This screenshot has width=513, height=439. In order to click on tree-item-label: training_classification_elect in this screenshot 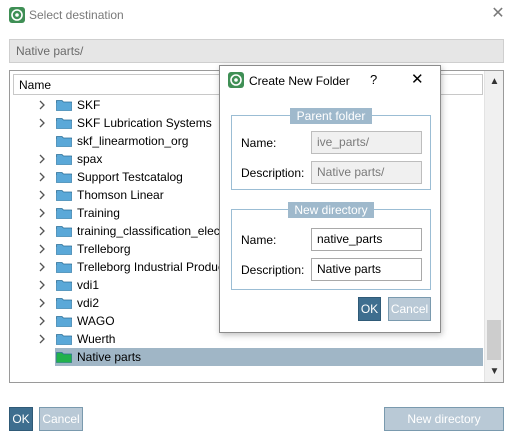, I will do `click(150, 231)`.